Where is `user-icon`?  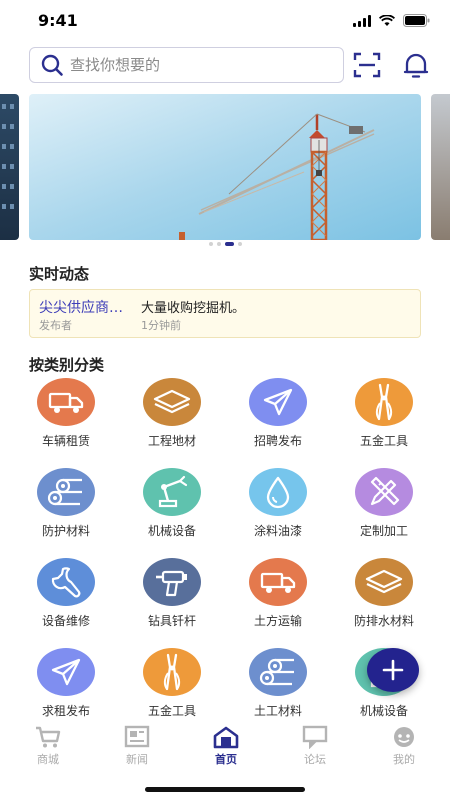 user-icon is located at coordinates (404, 737).